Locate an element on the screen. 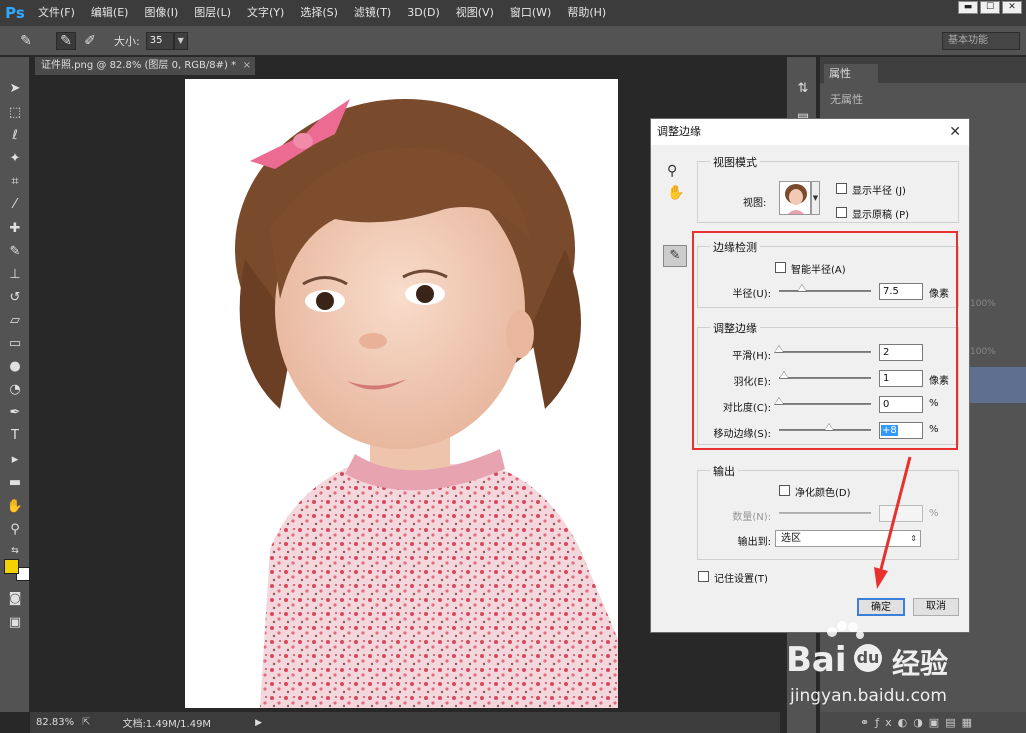  menu-window: 窗口(W) is located at coordinates (530, 13).